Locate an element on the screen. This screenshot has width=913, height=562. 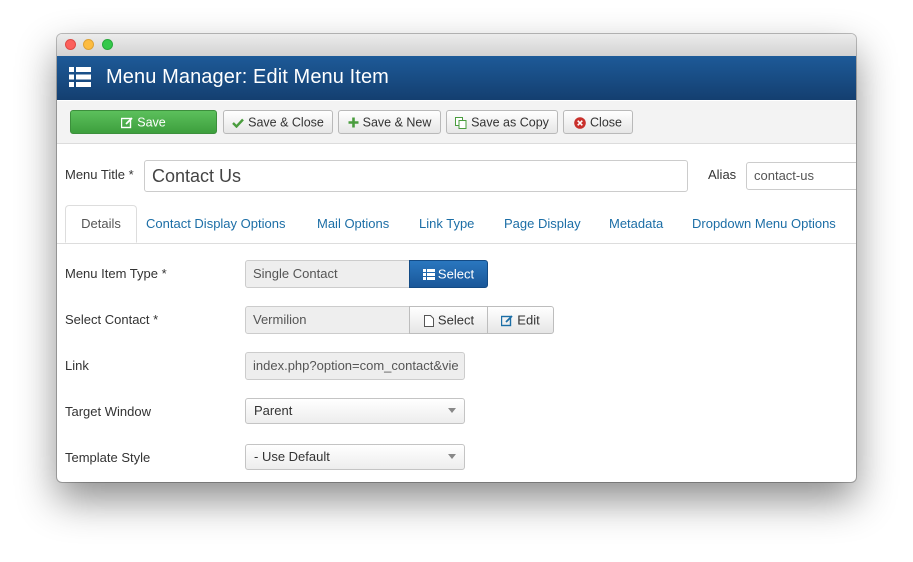
checkmark-icon is located at coordinates (238, 123).